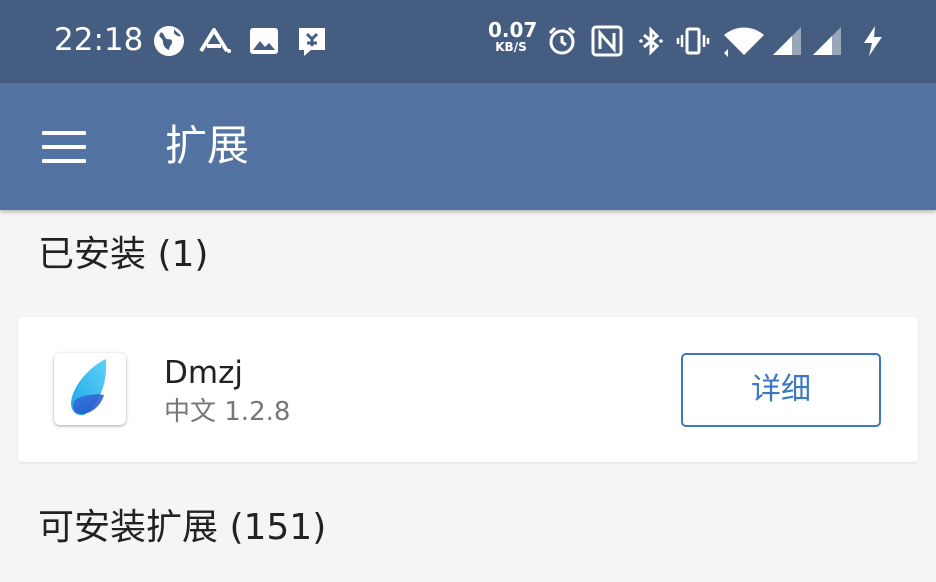 Image resolution: width=936 pixels, height=582 pixels. I want to click on nfc-icon, so click(607, 41).